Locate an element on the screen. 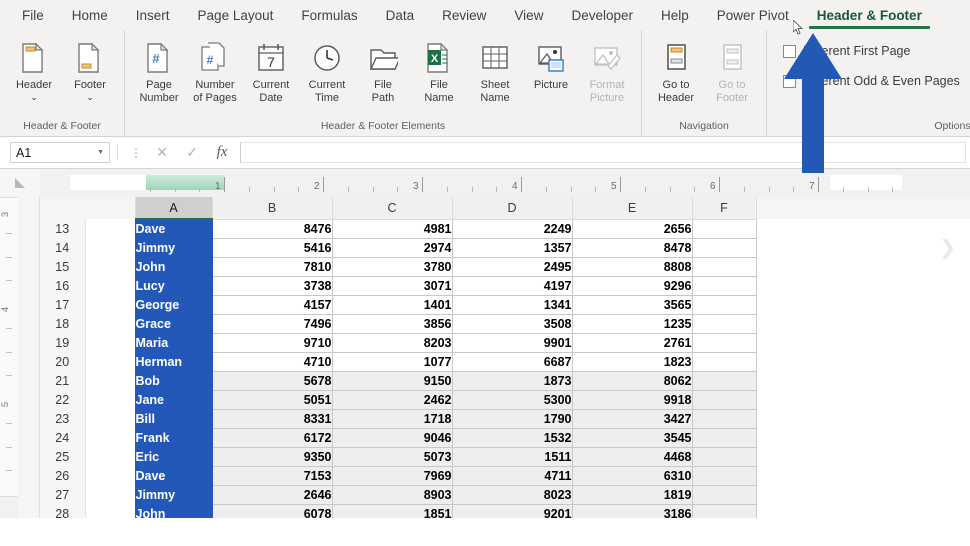  cell-C15: 3780 is located at coordinates (392, 266).